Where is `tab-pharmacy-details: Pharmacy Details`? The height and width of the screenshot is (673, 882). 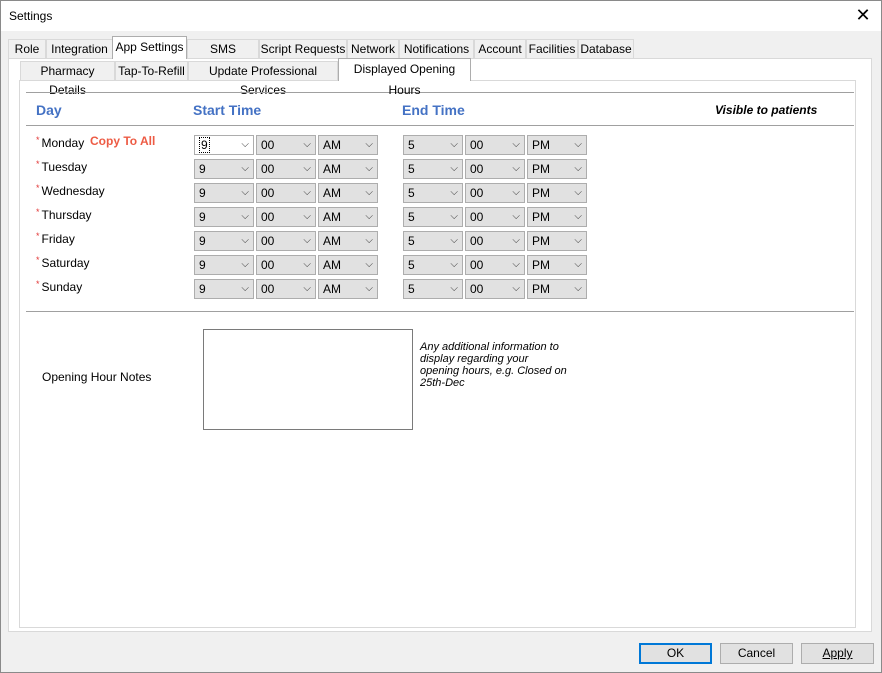
tab-pharmacy-details: Pharmacy Details is located at coordinates (67, 79).